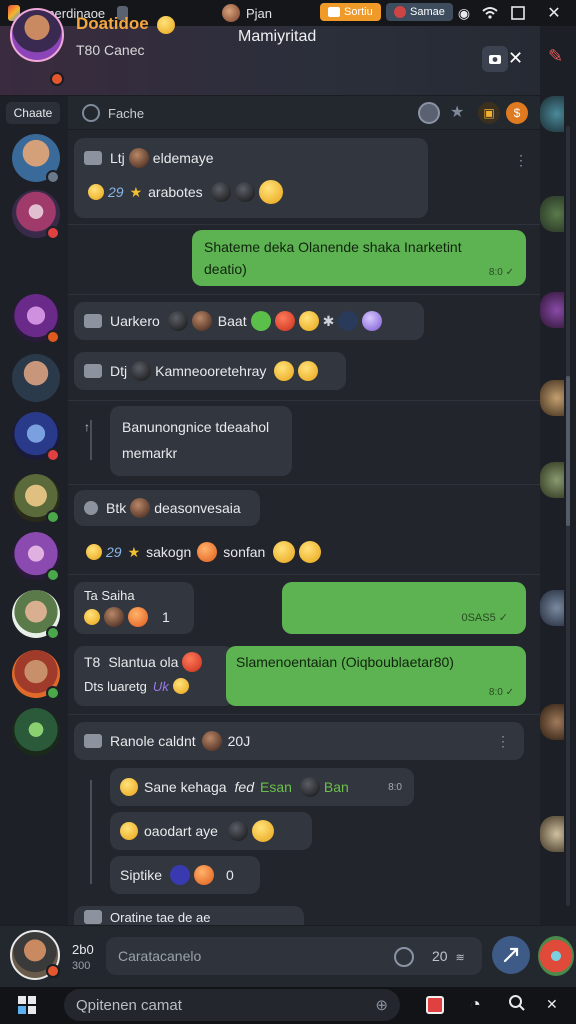 This screenshot has width=576, height=1024. I want to click on message-bubble: Ta Saiha 1, so click(134, 608).